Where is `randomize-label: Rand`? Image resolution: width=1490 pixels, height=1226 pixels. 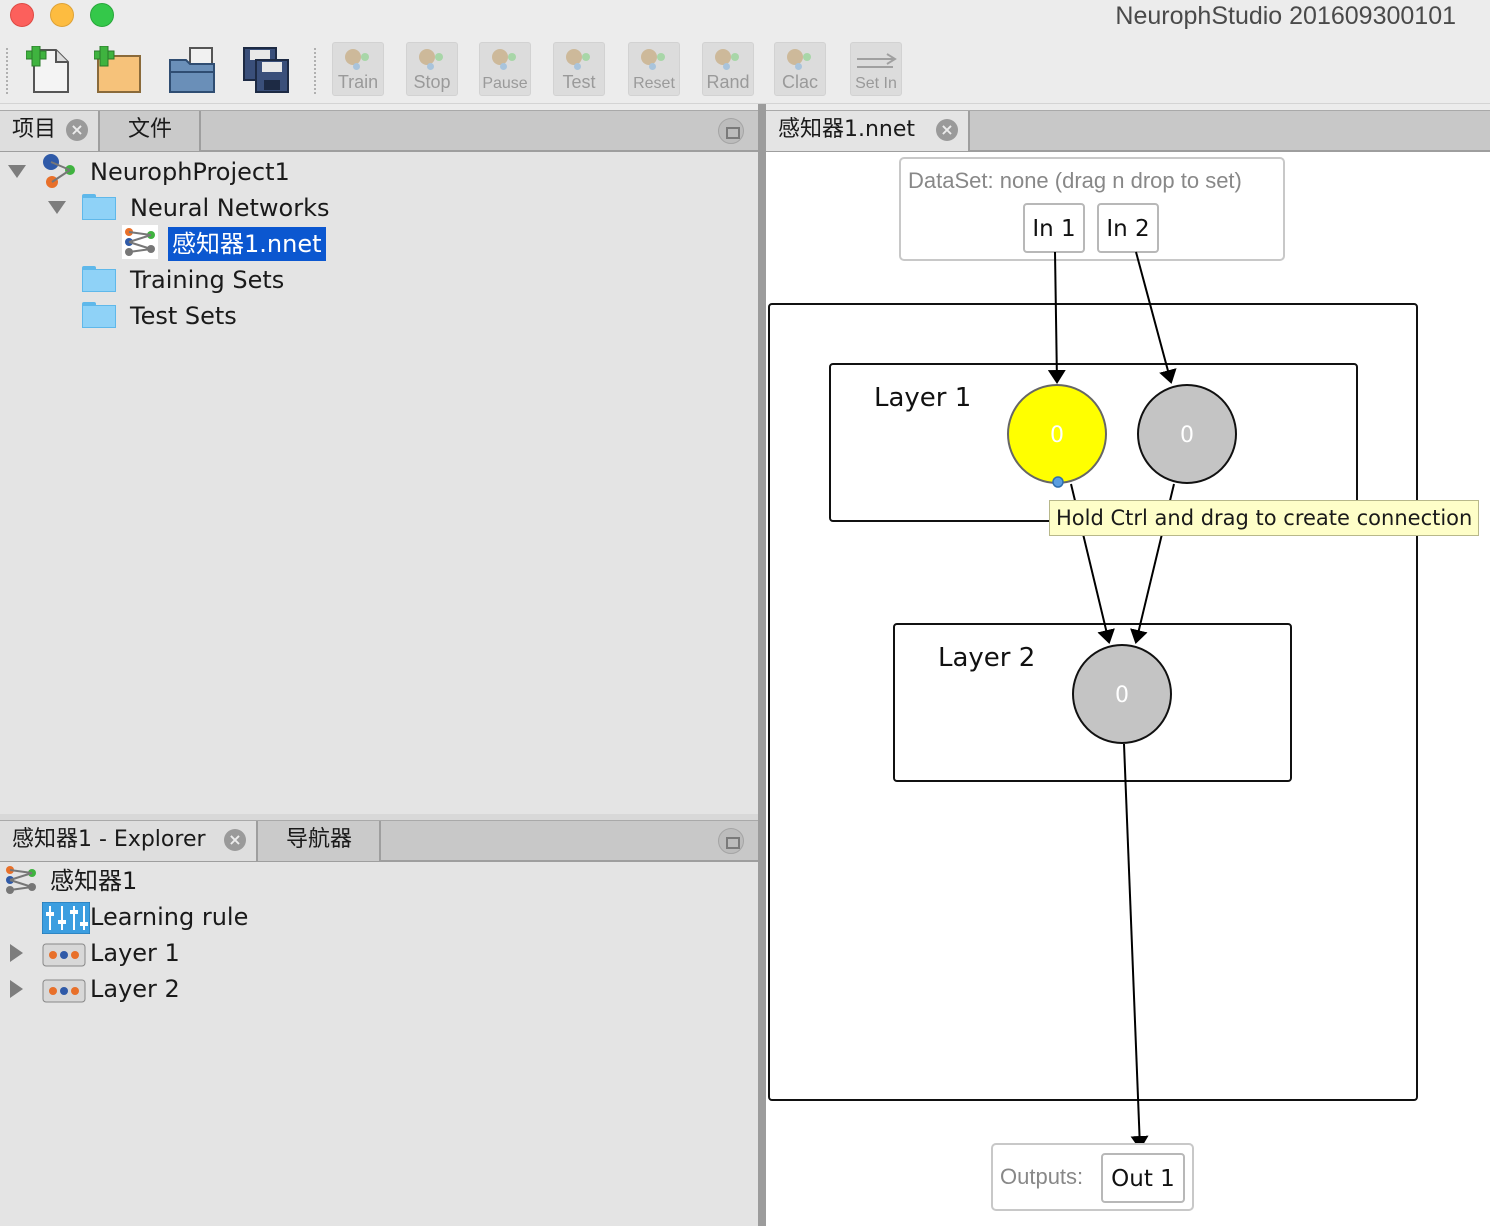
randomize-label: Rand is located at coordinates (728, 82).